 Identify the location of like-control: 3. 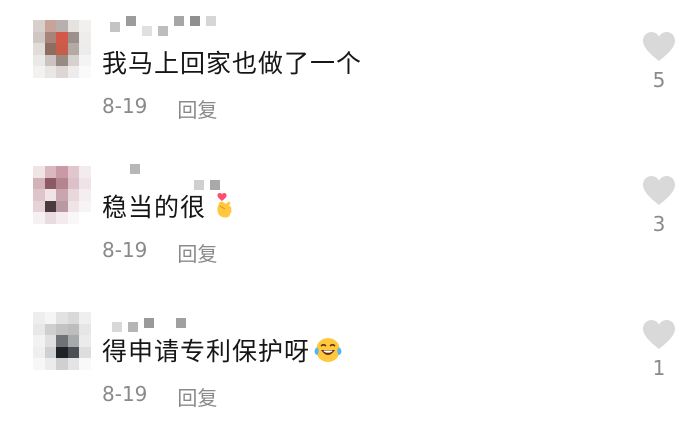
(659, 206).